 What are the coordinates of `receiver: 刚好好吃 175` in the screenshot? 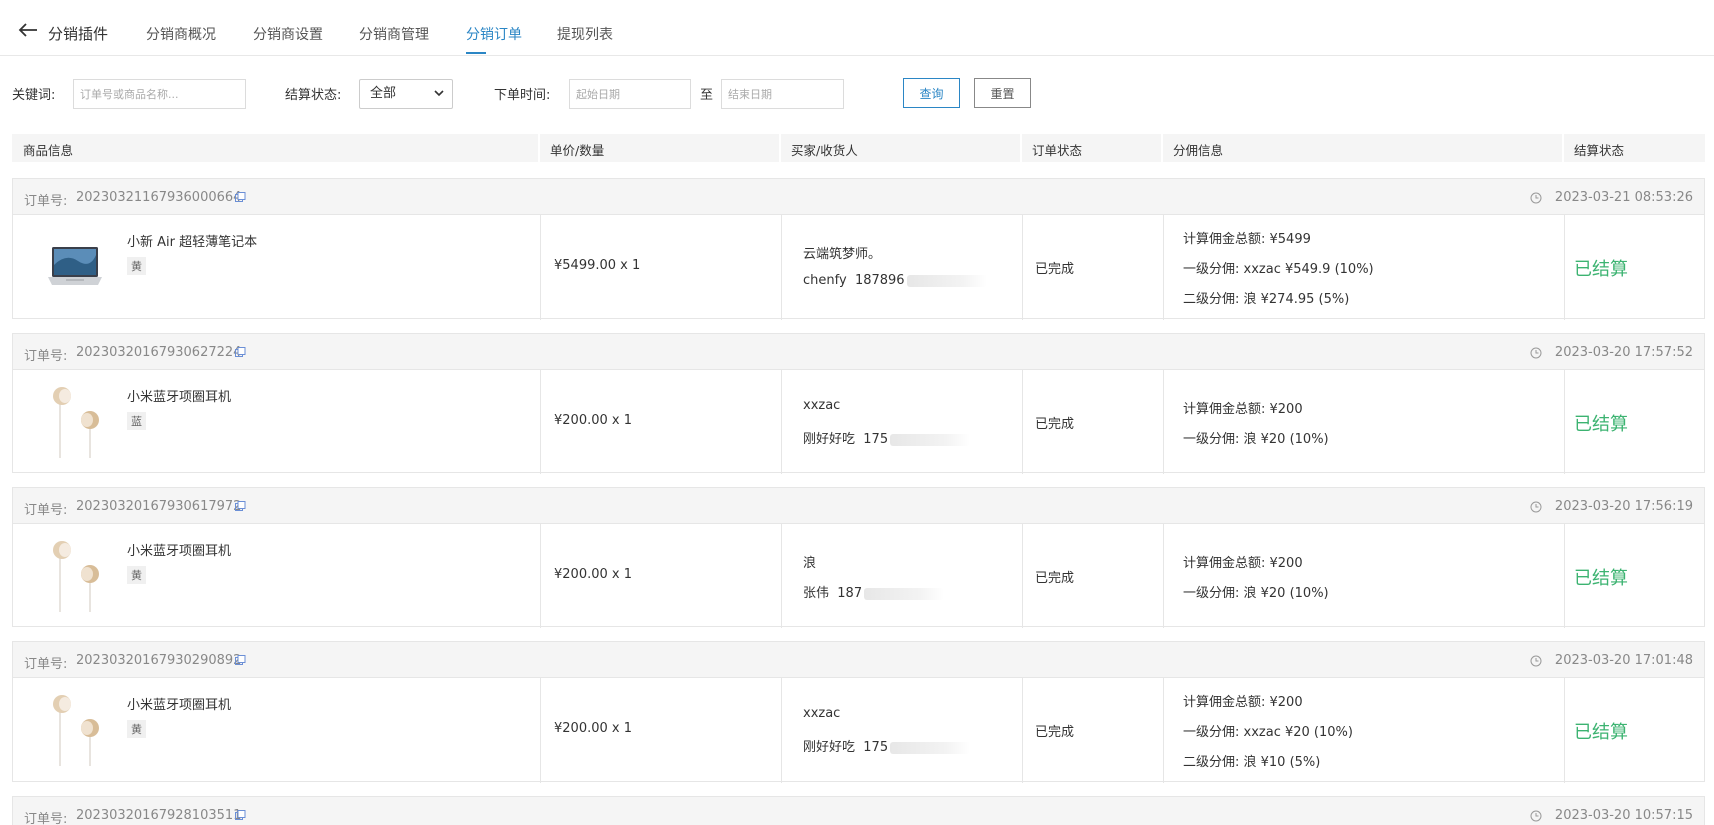 It's located at (887, 745).